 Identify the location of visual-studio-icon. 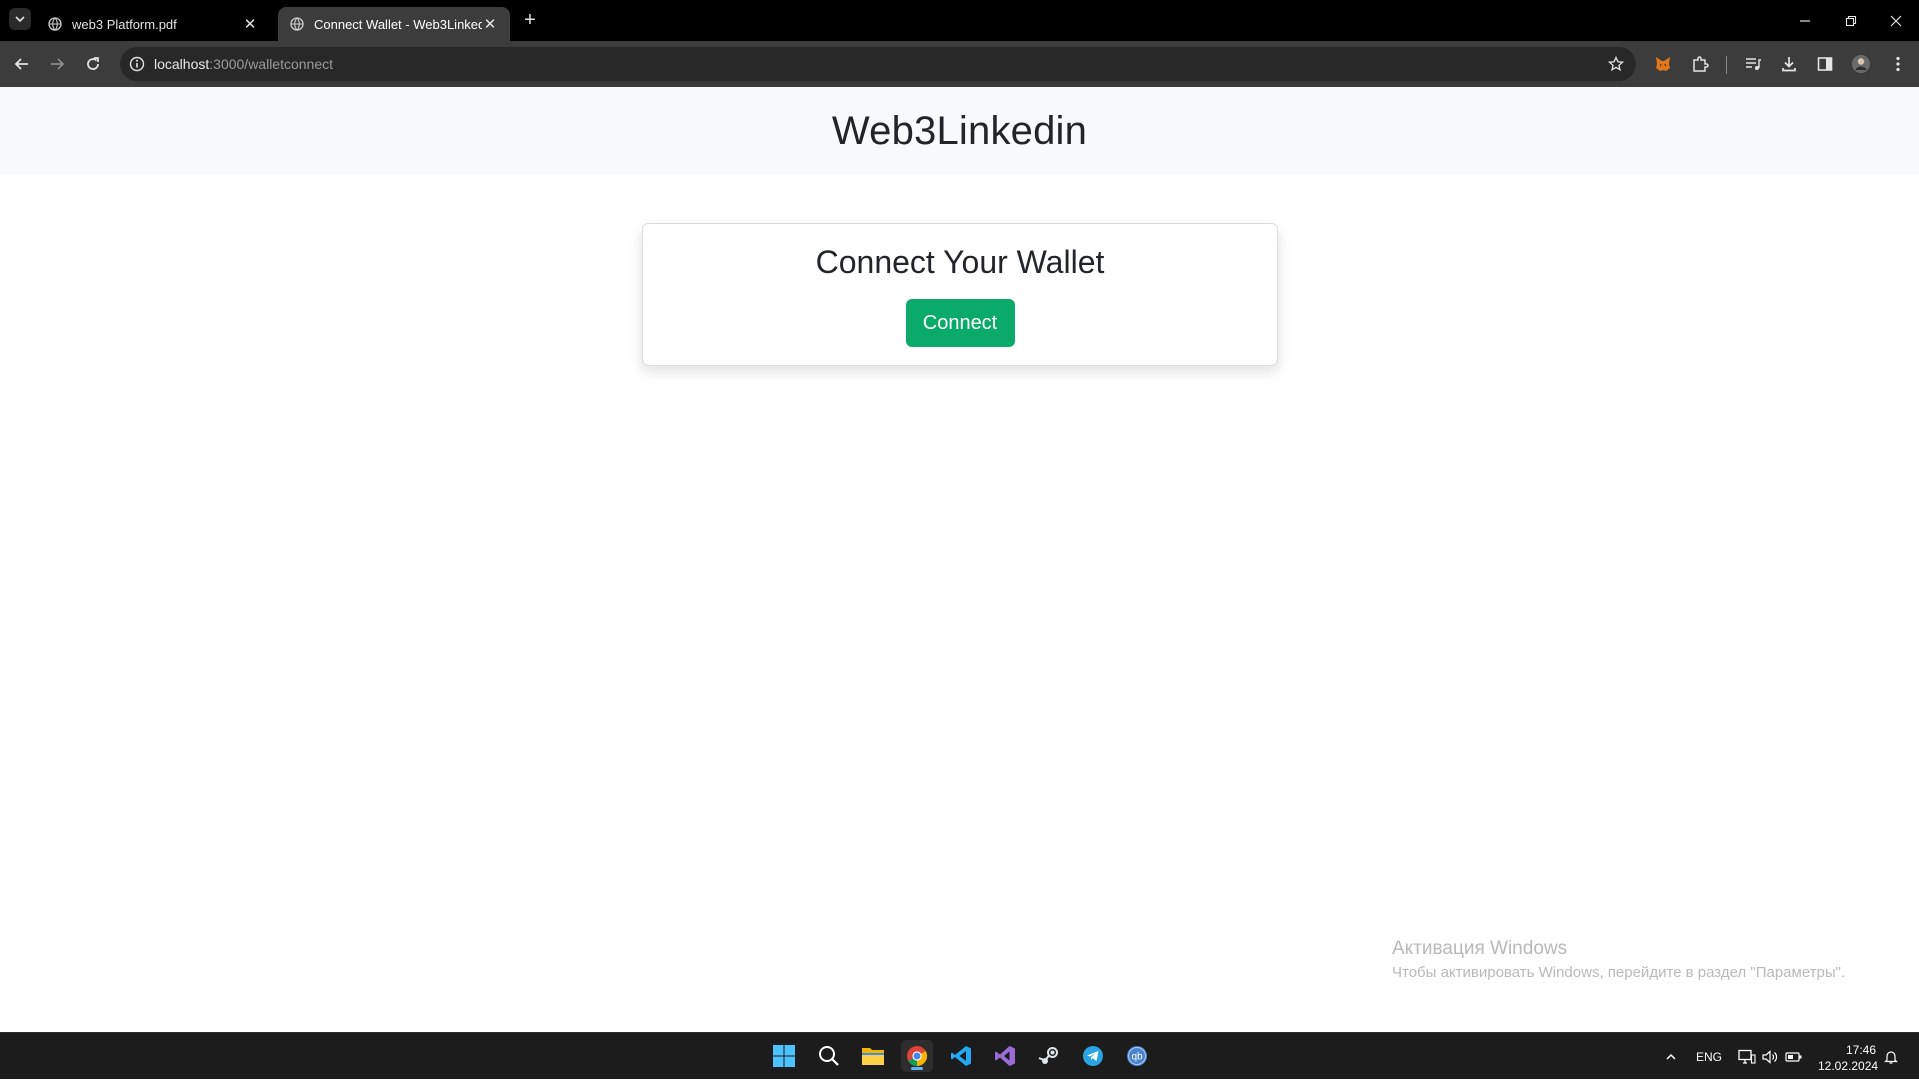
(1005, 1056).